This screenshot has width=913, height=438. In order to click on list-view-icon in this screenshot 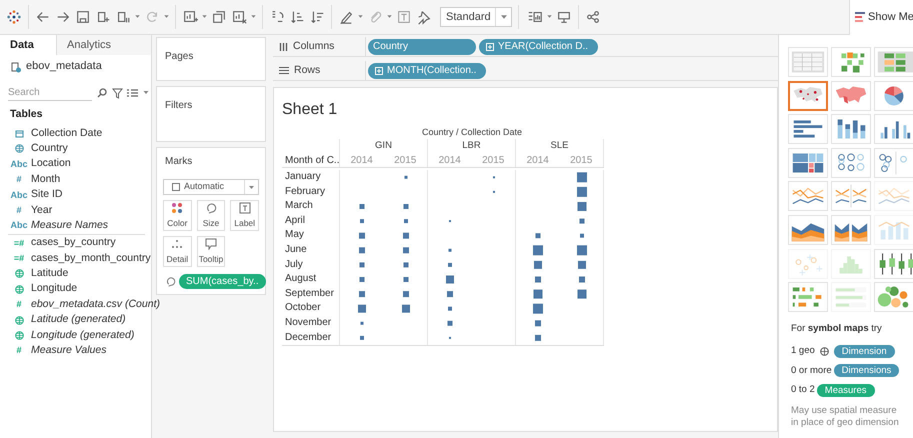, I will do `click(133, 93)`.